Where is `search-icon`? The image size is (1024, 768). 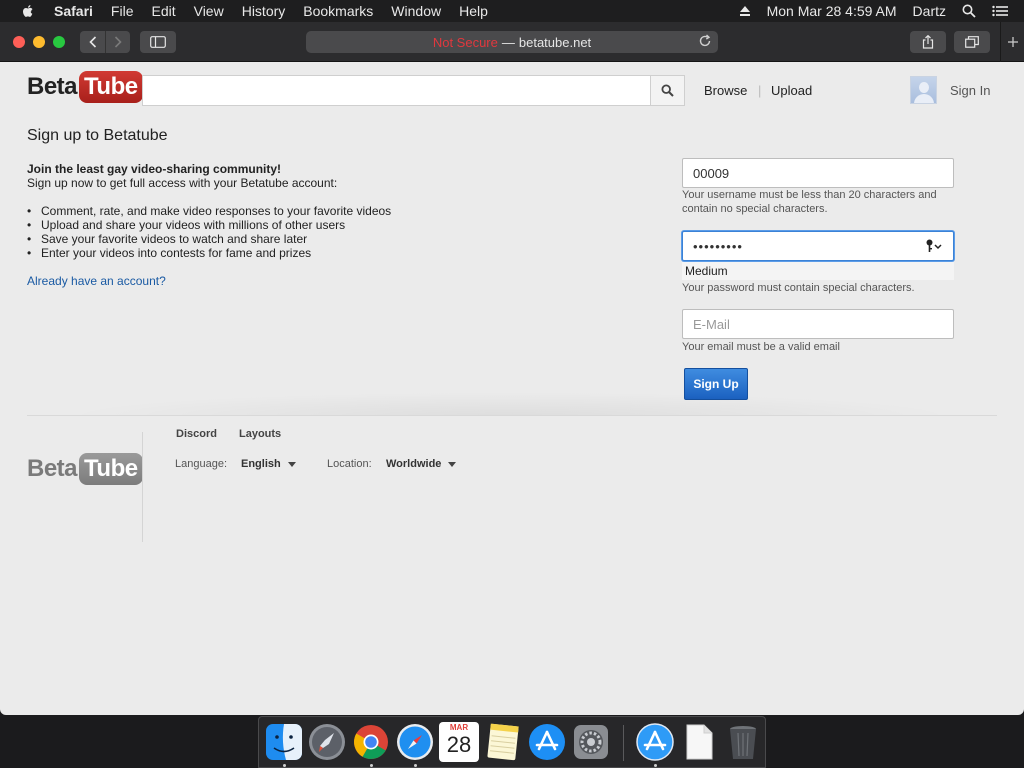
search-icon is located at coordinates (667, 90).